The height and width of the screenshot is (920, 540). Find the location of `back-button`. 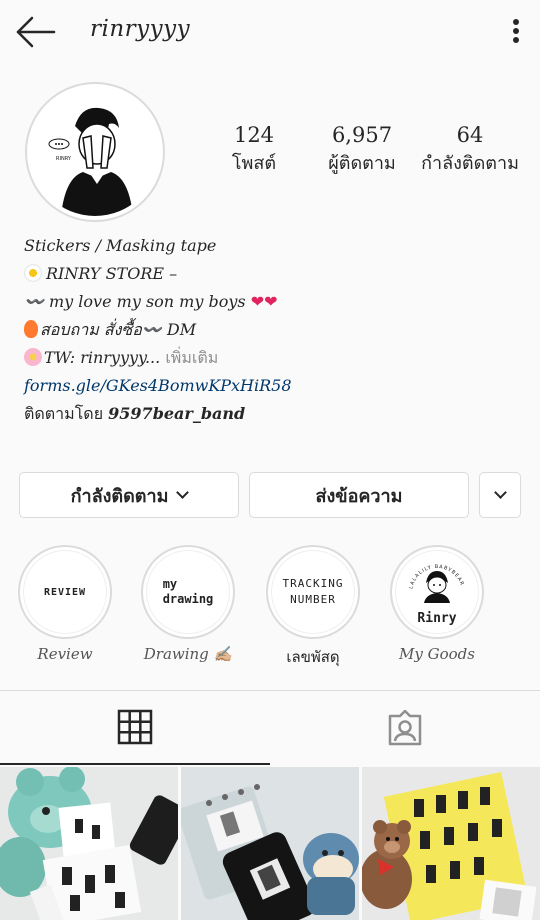

back-button is located at coordinates (36, 32).